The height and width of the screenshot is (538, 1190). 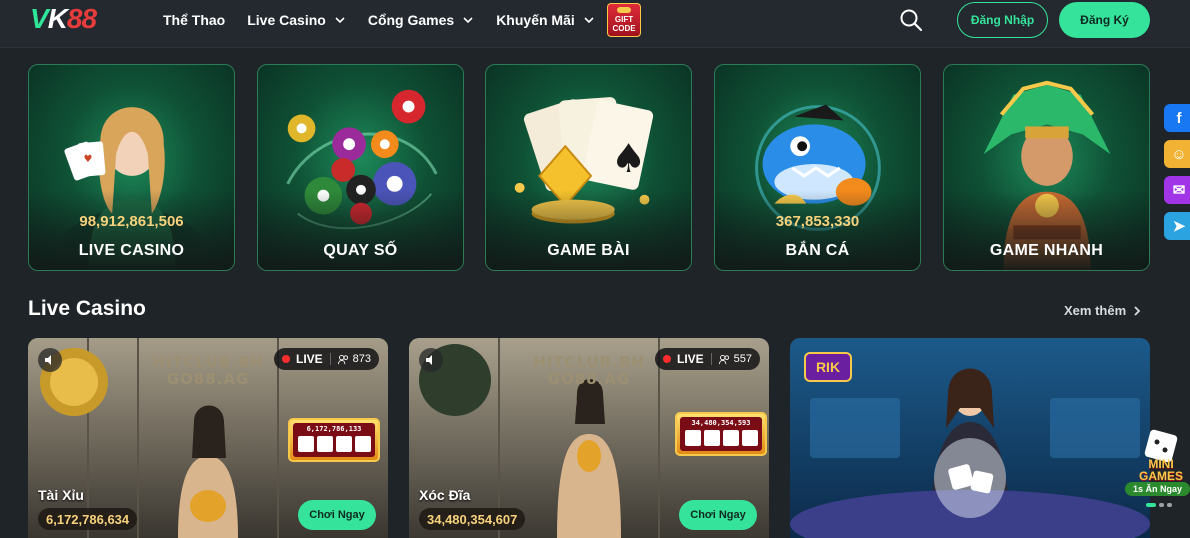 I want to click on telegram-icon: ➤, so click(x=1177, y=226).